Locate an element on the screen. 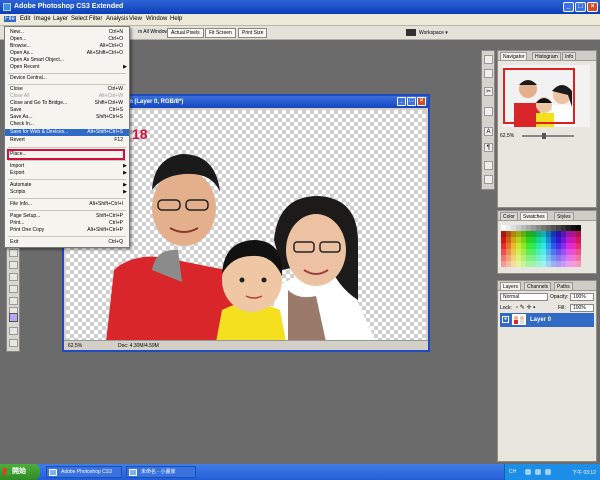 The image size is (600, 480). menu-item-exit: Exit Ctrl+Q is located at coordinates (67, 242).